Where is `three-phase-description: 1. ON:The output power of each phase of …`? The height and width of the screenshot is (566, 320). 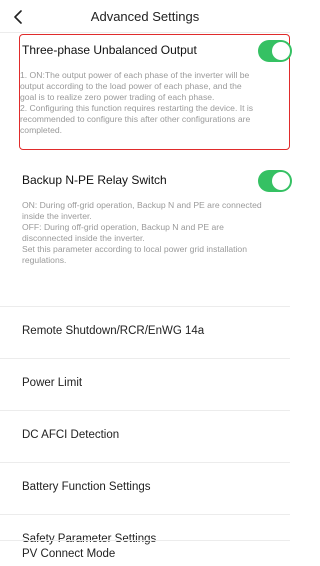
three-phase-description: 1. ON:The output power of each phase of … is located at coordinates (154, 103).